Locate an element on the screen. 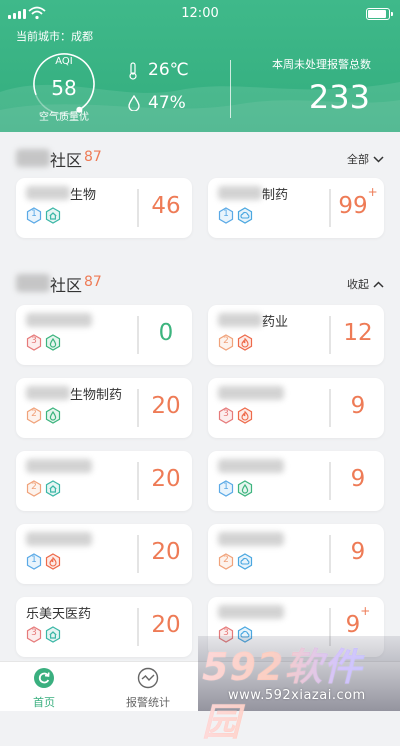 The width and height of the screenshot is (400, 746). tab-home: 首页 is located at coordinates (44, 688).